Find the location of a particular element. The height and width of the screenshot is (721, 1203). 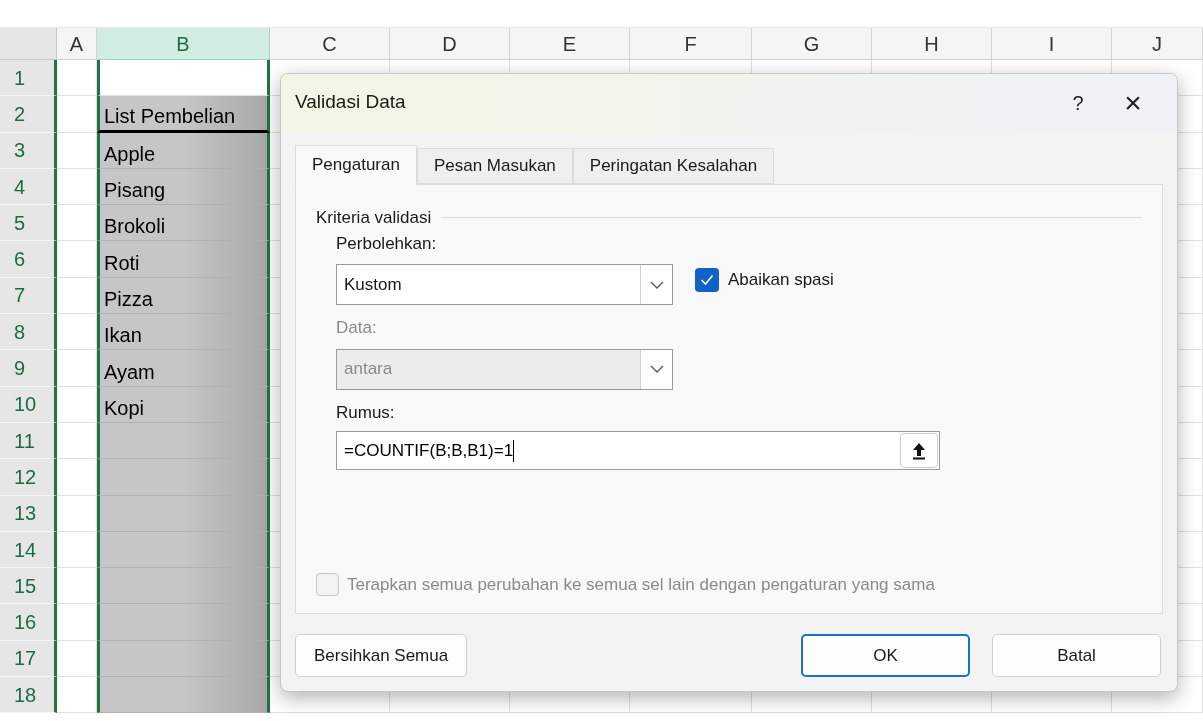

checkmark-icon is located at coordinates (707, 279).